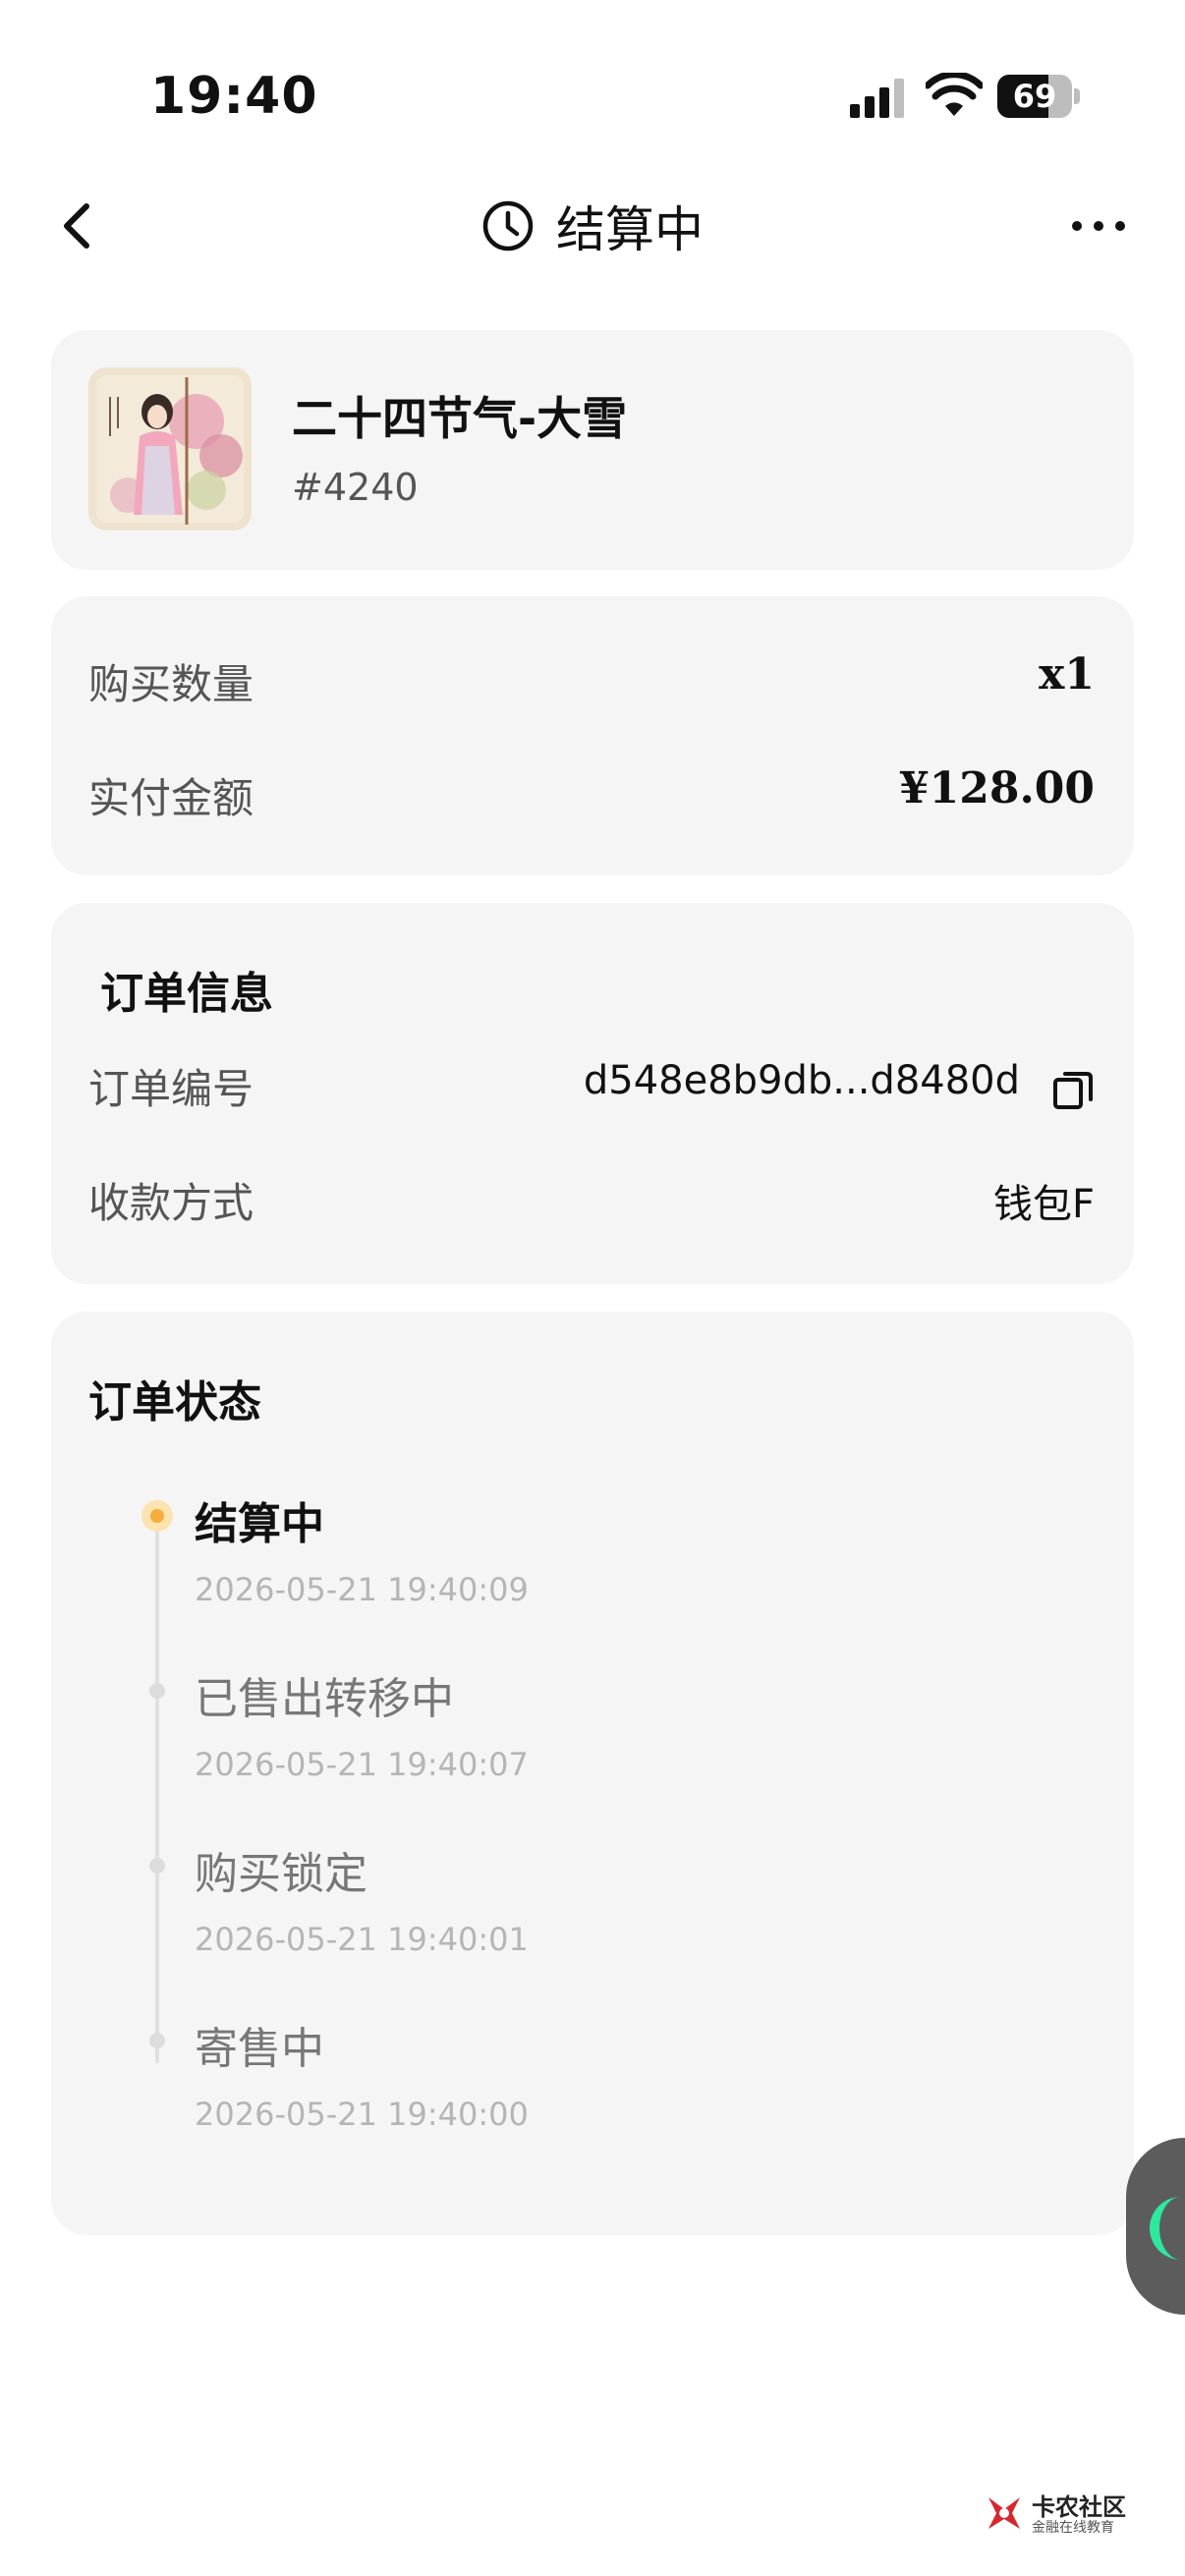 Image resolution: width=1185 pixels, height=2576 pixels. Describe the element at coordinates (955, 94) in the screenshot. I see `wifi-icon` at that location.